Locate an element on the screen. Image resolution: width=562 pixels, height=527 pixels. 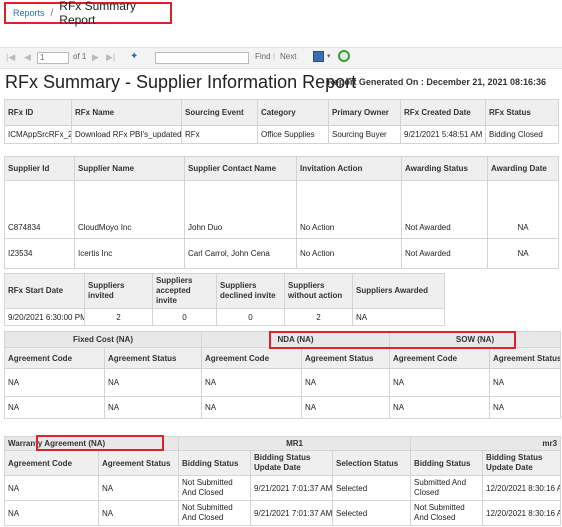
back-icon: ✦ is located at coordinates (134, 56).